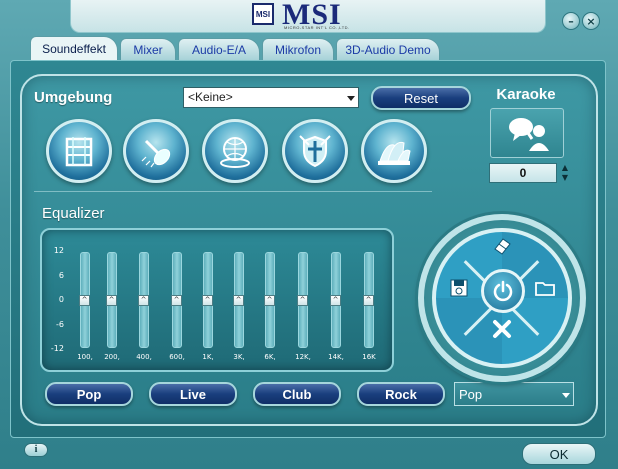 The image size is (618, 469). I want to click on eq-frequency-label: 100,, so click(85, 357).